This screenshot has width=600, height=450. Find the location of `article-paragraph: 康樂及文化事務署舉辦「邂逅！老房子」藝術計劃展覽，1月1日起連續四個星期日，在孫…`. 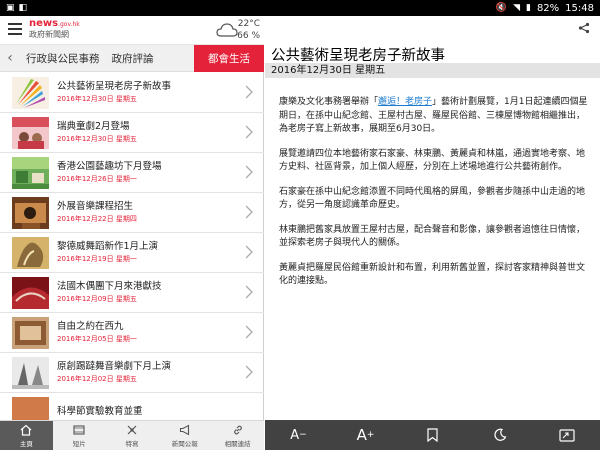

article-paragraph: 康樂及文化事務署舉辦「邂逅！老房子」藝術計劃展覽，1月1日起連續四個星期日，在孫… is located at coordinates (435, 116).